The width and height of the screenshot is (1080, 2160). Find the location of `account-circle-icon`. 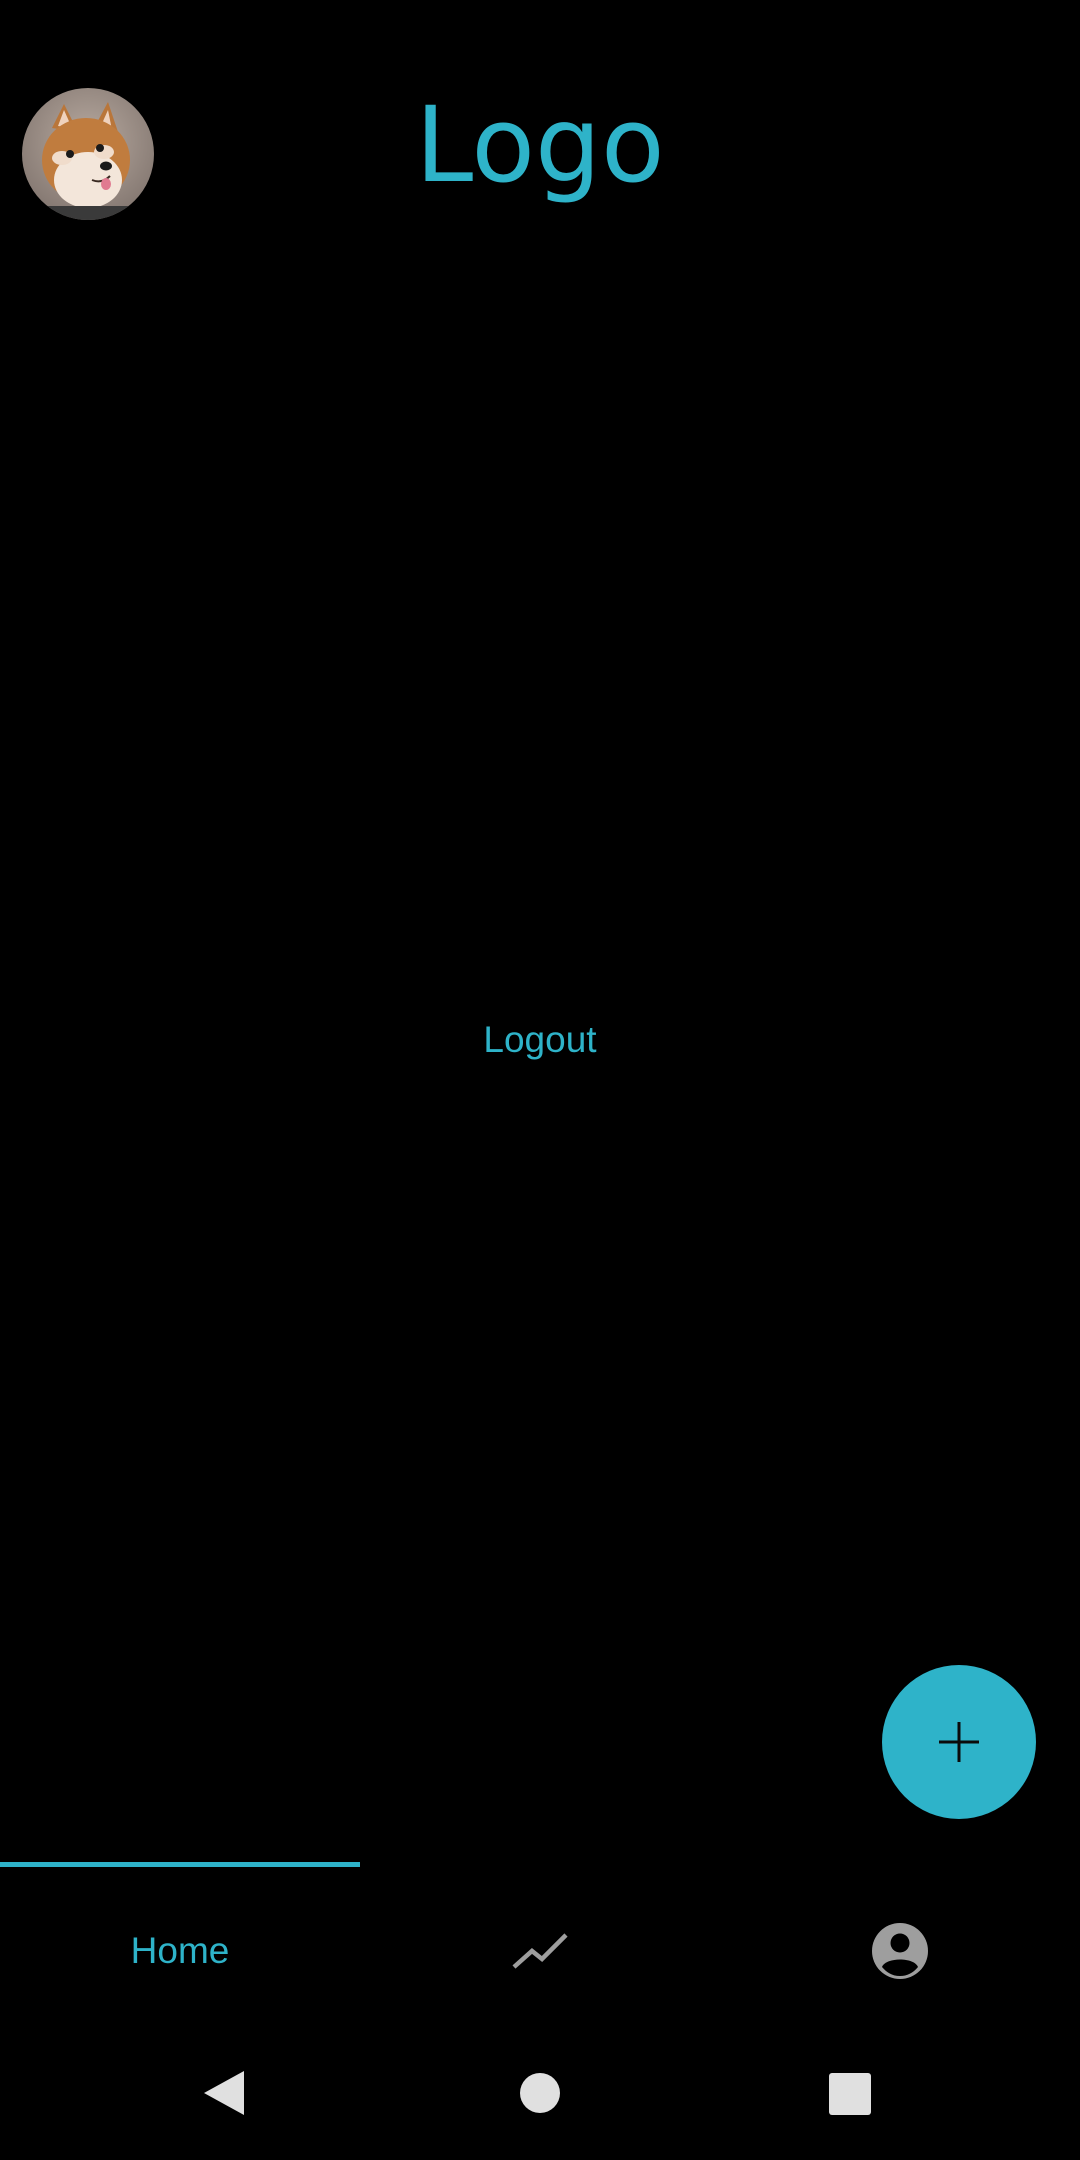

account-circle-icon is located at coordinates (900, 1951).